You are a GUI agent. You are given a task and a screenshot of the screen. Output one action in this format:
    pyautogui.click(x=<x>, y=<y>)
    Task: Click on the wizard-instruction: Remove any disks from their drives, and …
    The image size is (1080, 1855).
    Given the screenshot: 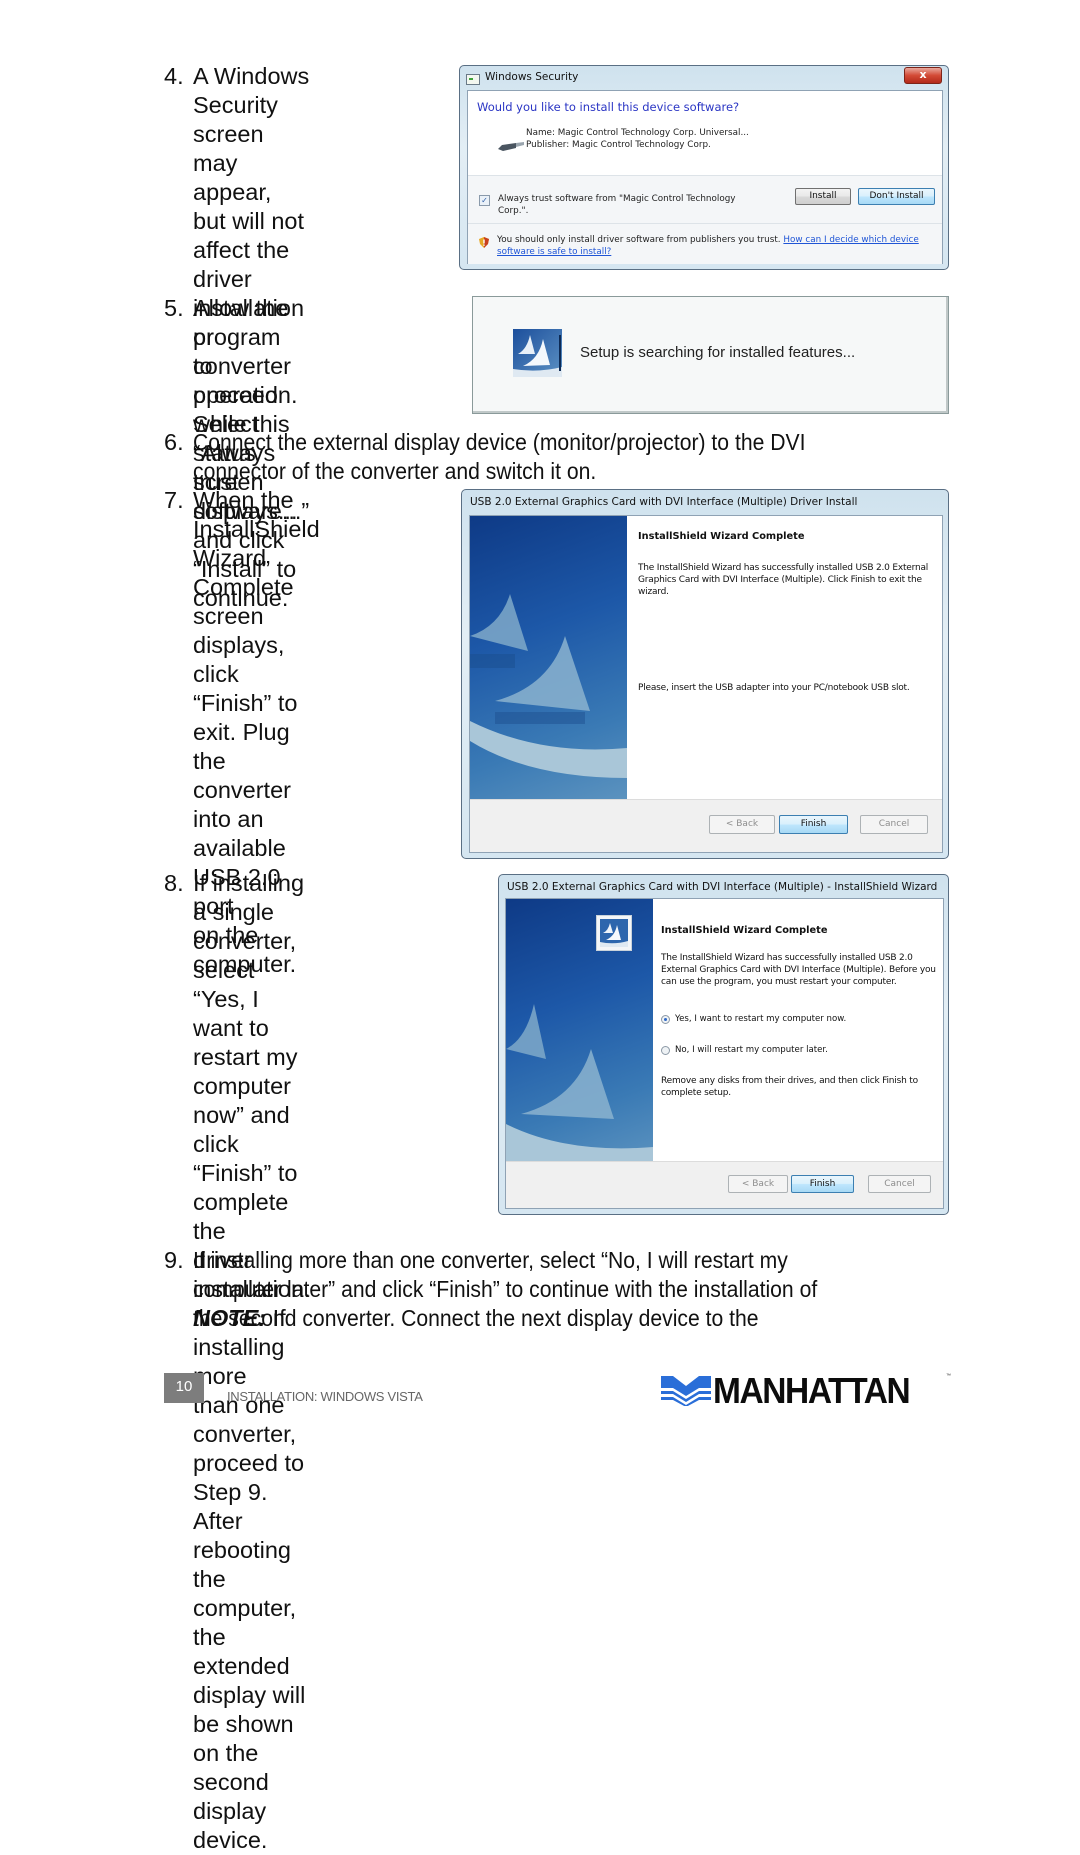 What is the action you would take?
    pyautogui.click(x=789, y=1087)
    